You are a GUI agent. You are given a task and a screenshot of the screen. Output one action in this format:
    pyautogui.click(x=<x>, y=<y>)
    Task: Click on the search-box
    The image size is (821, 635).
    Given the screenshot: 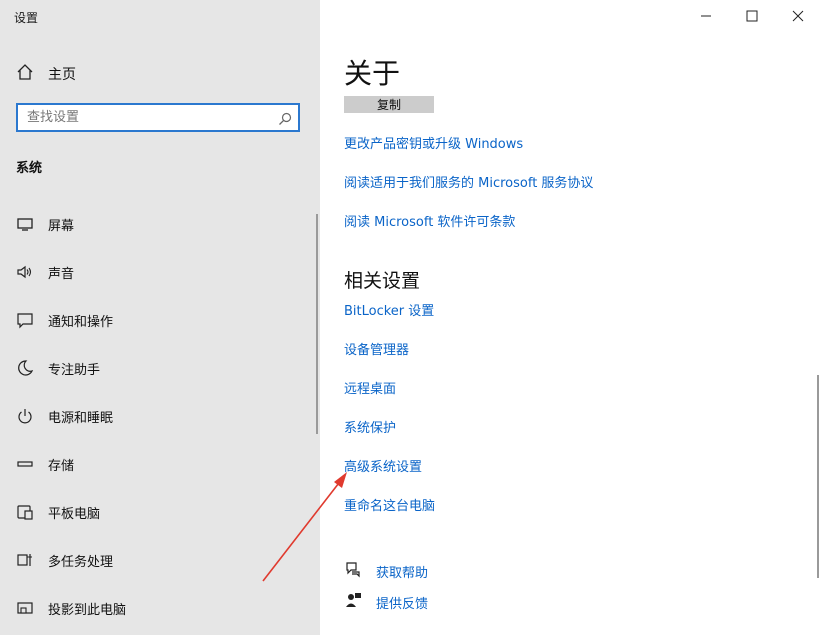 What is the action you would take?
    pyautogui.click(x=158, y=117)
    